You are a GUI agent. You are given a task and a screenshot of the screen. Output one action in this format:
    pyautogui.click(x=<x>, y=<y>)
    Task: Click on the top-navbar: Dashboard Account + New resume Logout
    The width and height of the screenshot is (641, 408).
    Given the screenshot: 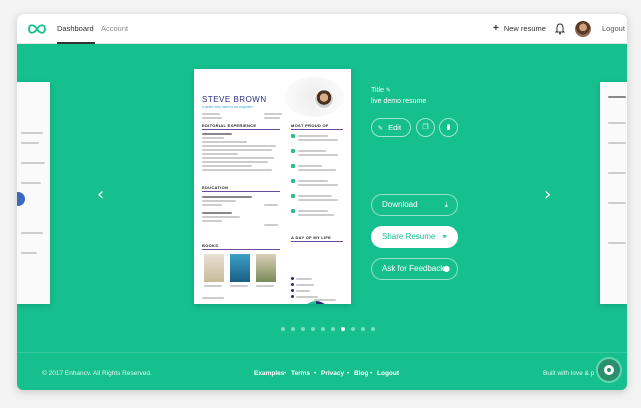 What is the action you would take?
    pyautogui.click(x=322, y=29)
    